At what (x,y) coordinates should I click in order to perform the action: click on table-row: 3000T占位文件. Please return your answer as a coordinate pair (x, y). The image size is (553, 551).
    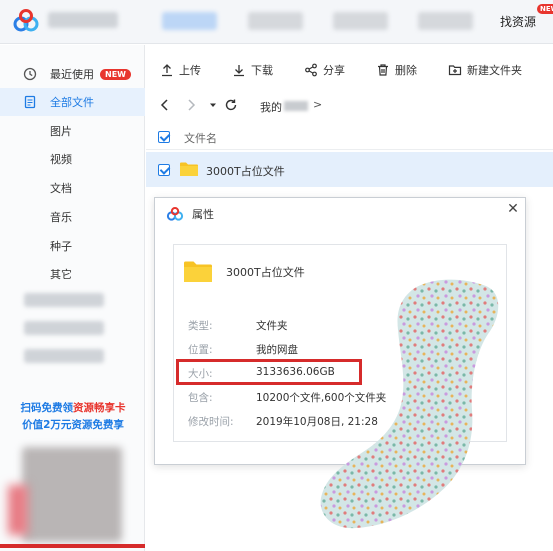
    Looking at the image, I should click on (349, 169).